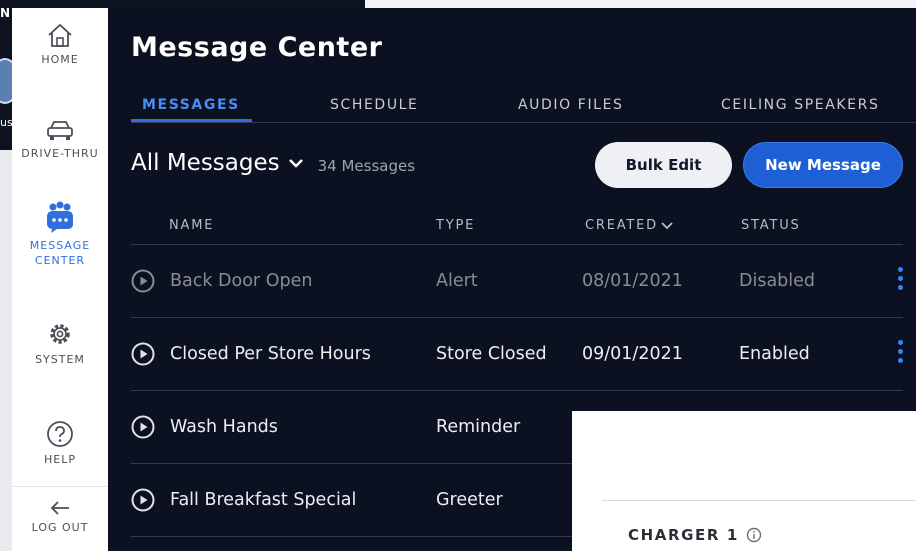 This screenshot has height=551, width=916. What do you see at coordinates (491, 354) in the screenshot?
I see `cell-type: Store Closed` at bounding box center [491, 354].